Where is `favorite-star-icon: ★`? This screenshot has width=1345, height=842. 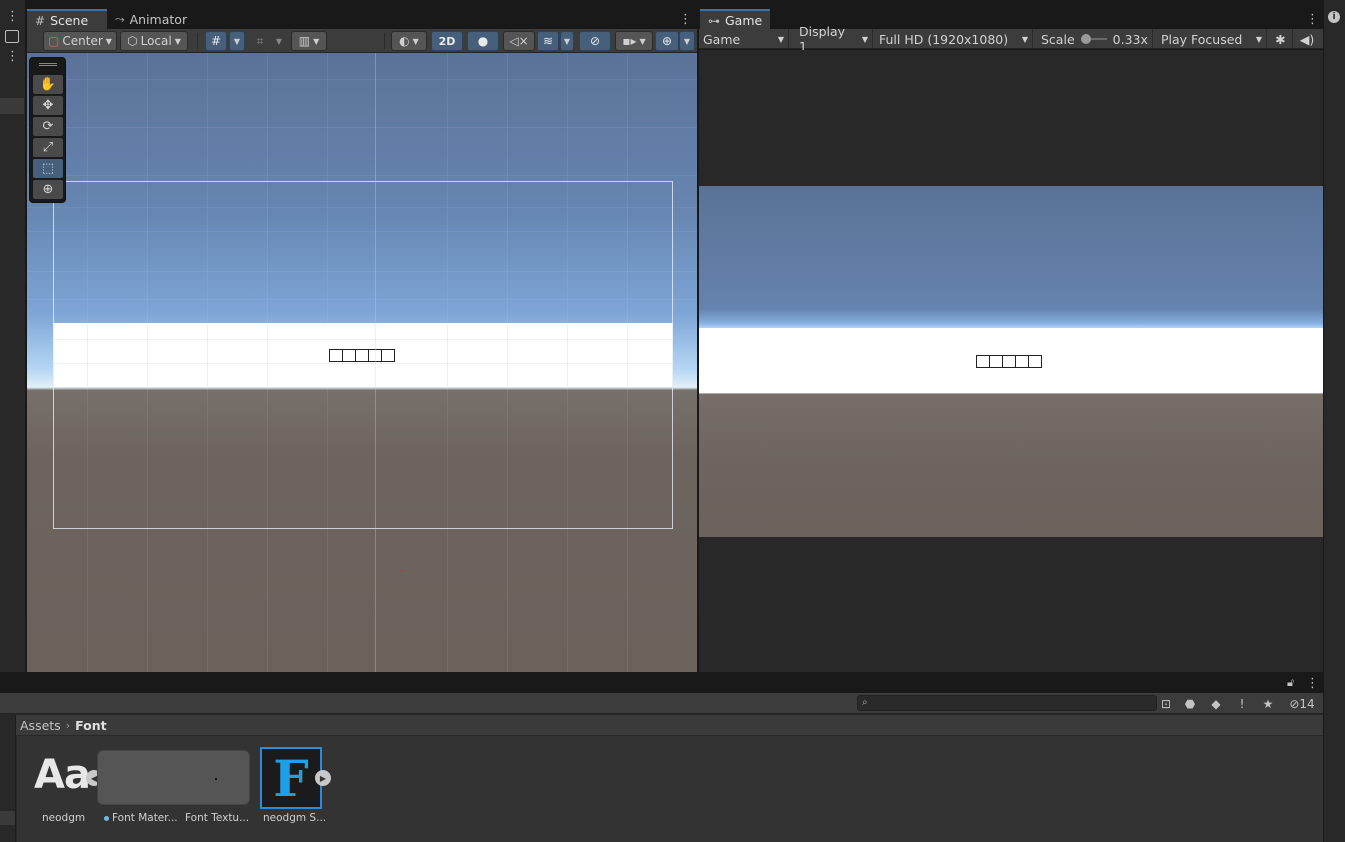
favorite-star-icon: ★ is located at coordinates (1268, 703).